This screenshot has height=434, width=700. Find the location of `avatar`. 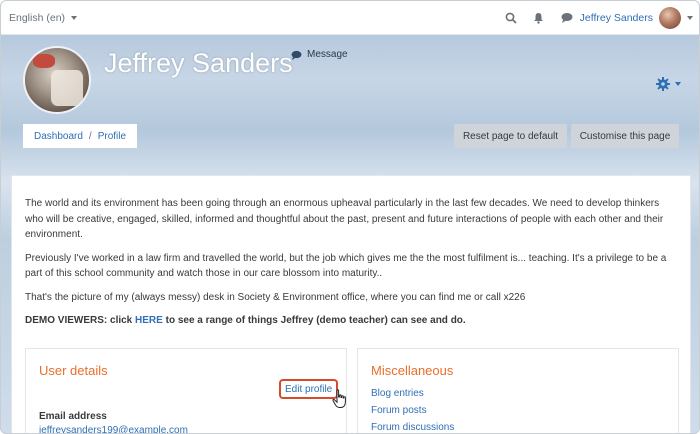

avatar is located at coordinates (670, 17).